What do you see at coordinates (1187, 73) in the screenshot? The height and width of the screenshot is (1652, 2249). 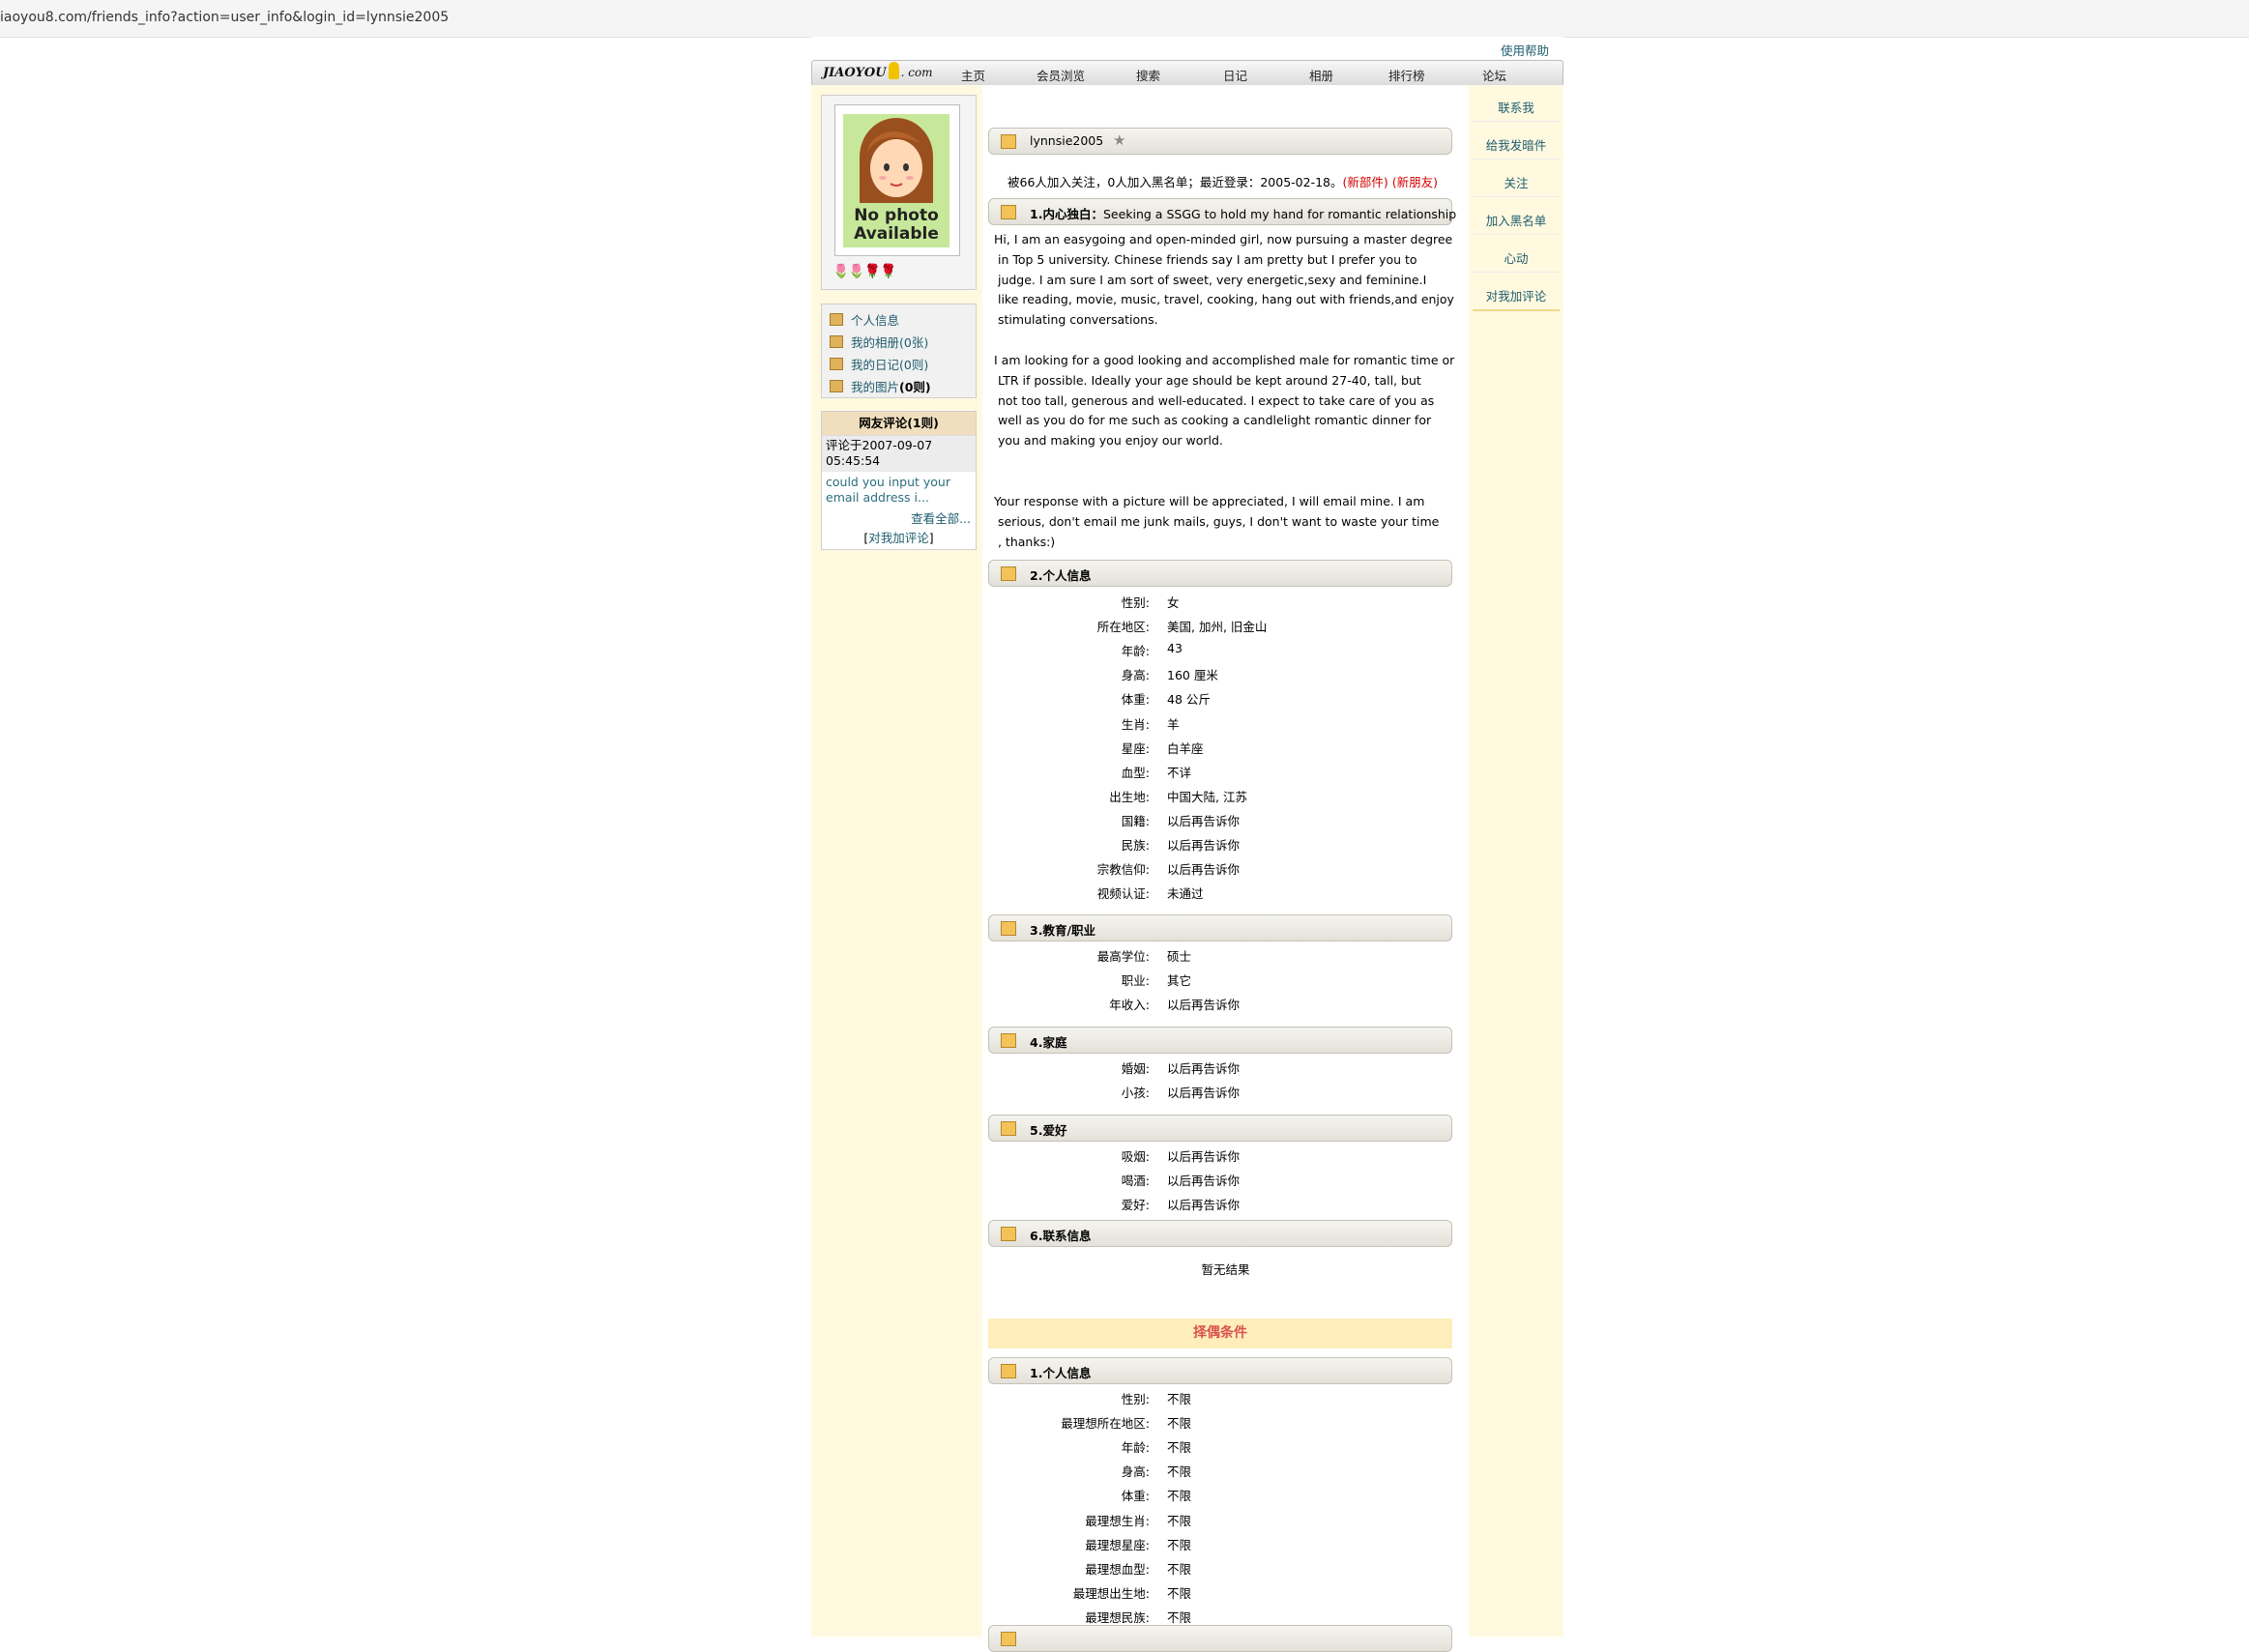 I see `top-nav: JIAOYOU . com 主页 会员浏览 搜索 日记 相册 排行榜 论坛` at bounding box center [1187, 73].